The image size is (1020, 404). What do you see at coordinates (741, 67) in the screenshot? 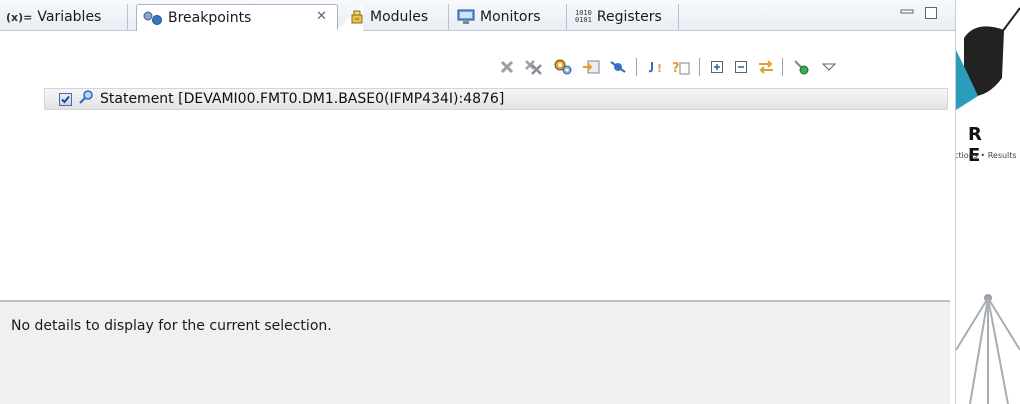
I see `collapse-all-icon` at bounding box center [741, 67].